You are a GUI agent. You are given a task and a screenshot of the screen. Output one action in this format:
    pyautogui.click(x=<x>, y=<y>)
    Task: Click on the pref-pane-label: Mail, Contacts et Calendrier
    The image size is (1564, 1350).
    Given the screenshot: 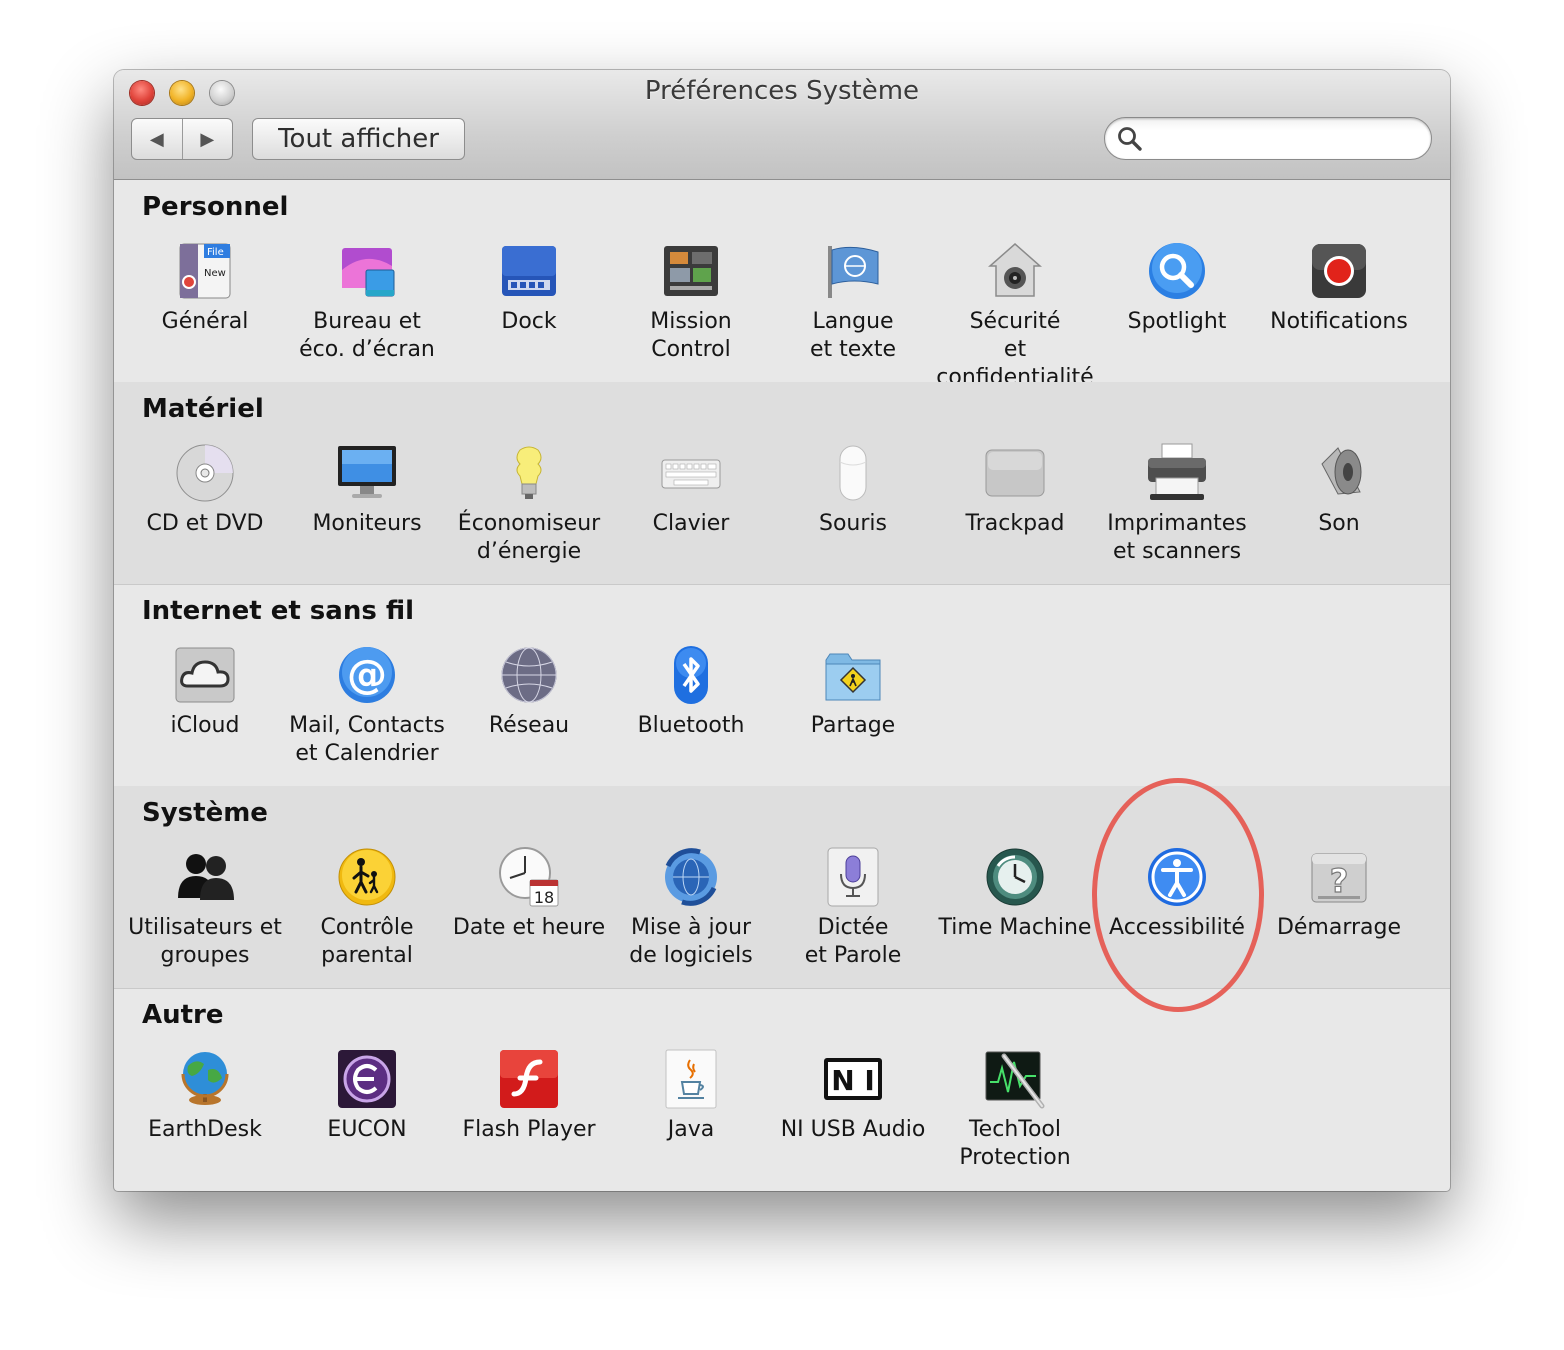 What is the action you would take?
    pyautogui.click(x=367, y=739)
    